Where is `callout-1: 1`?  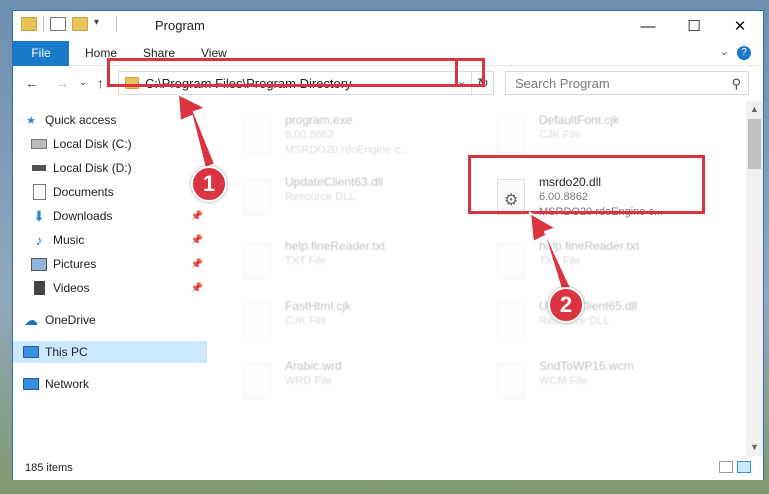 callout-1: 1 is located at coordinates (209, 184).